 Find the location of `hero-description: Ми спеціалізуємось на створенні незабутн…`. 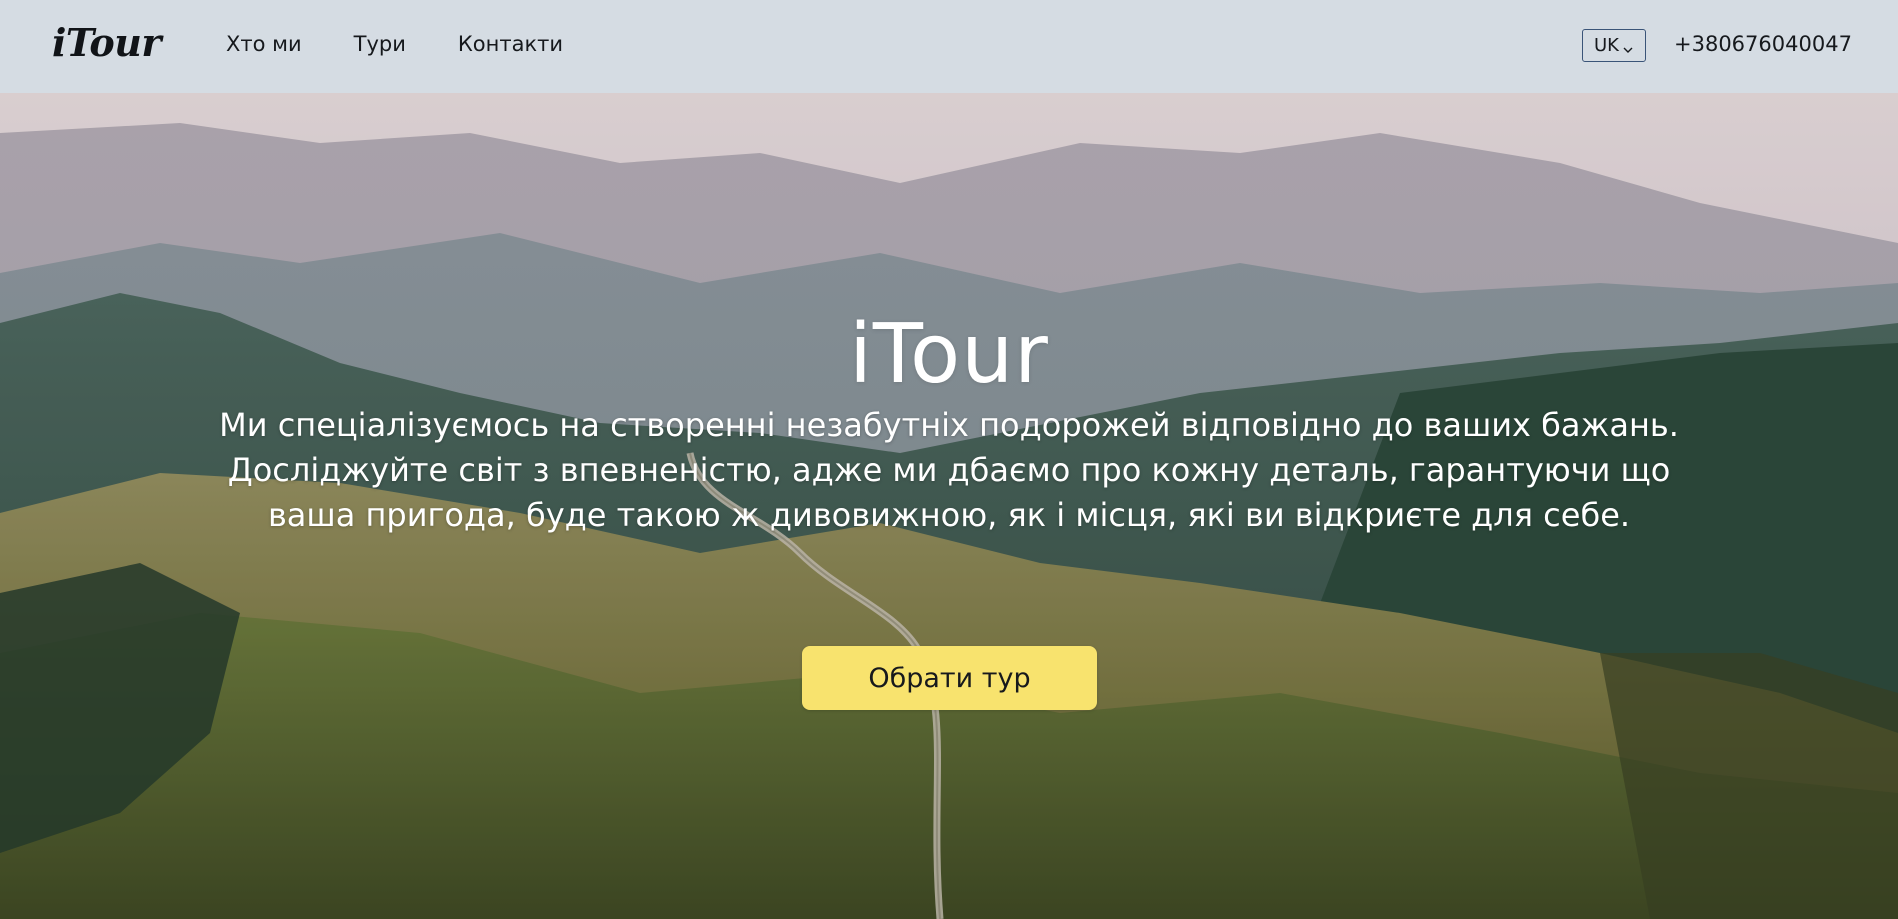

hero-description: Ми спеціалізуємось на створенні незабутн… is located at coordinates (949, 470).